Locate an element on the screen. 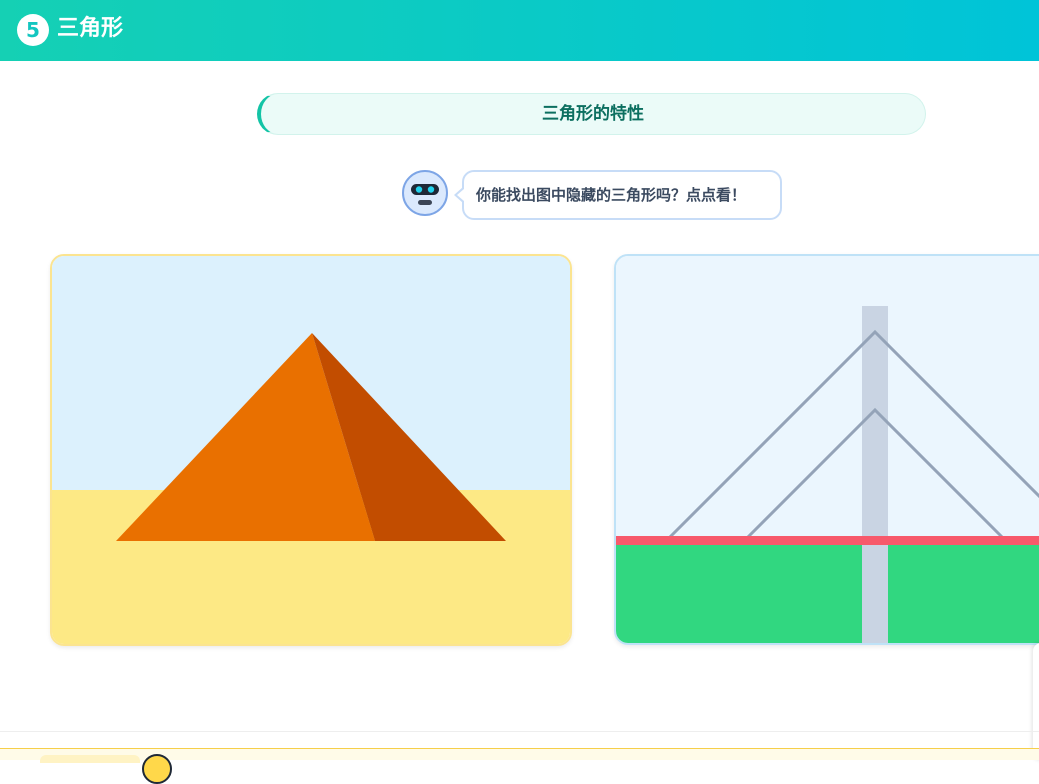 The image size is (1039, 784). bottom-divider is located at coordinates (519, 731).